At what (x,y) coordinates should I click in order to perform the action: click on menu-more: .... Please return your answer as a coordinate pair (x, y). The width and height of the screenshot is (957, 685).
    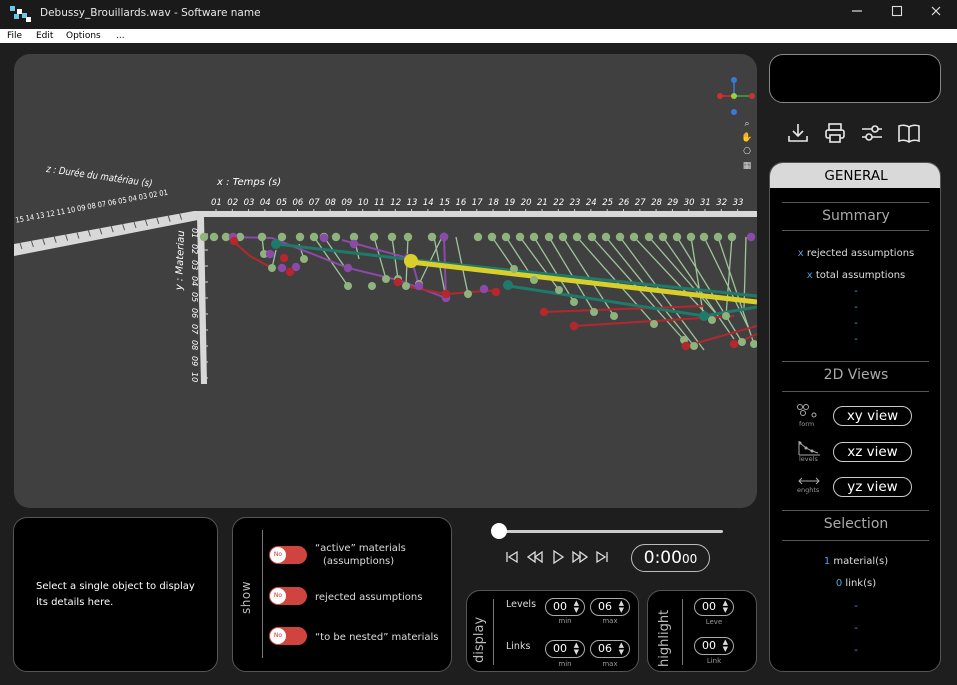
    Looking at the image, I should click on (120, 36).